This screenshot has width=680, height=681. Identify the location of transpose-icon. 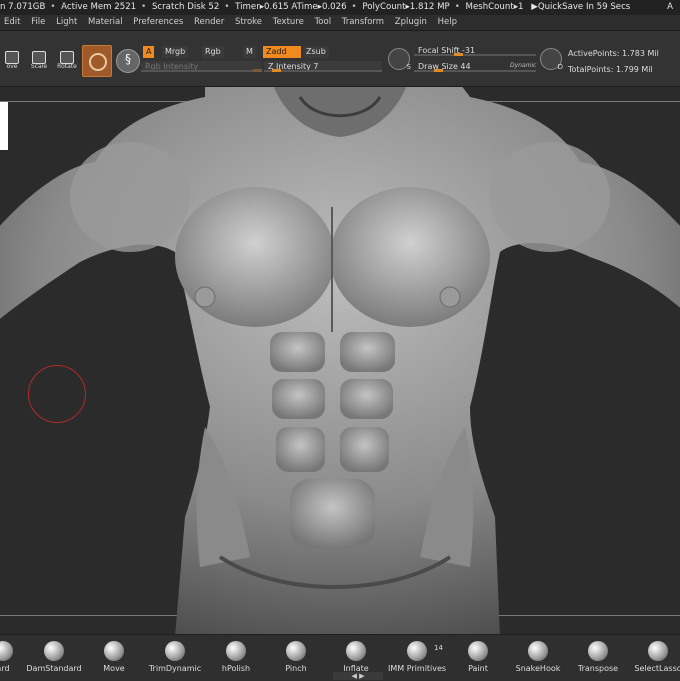
(598, 651).